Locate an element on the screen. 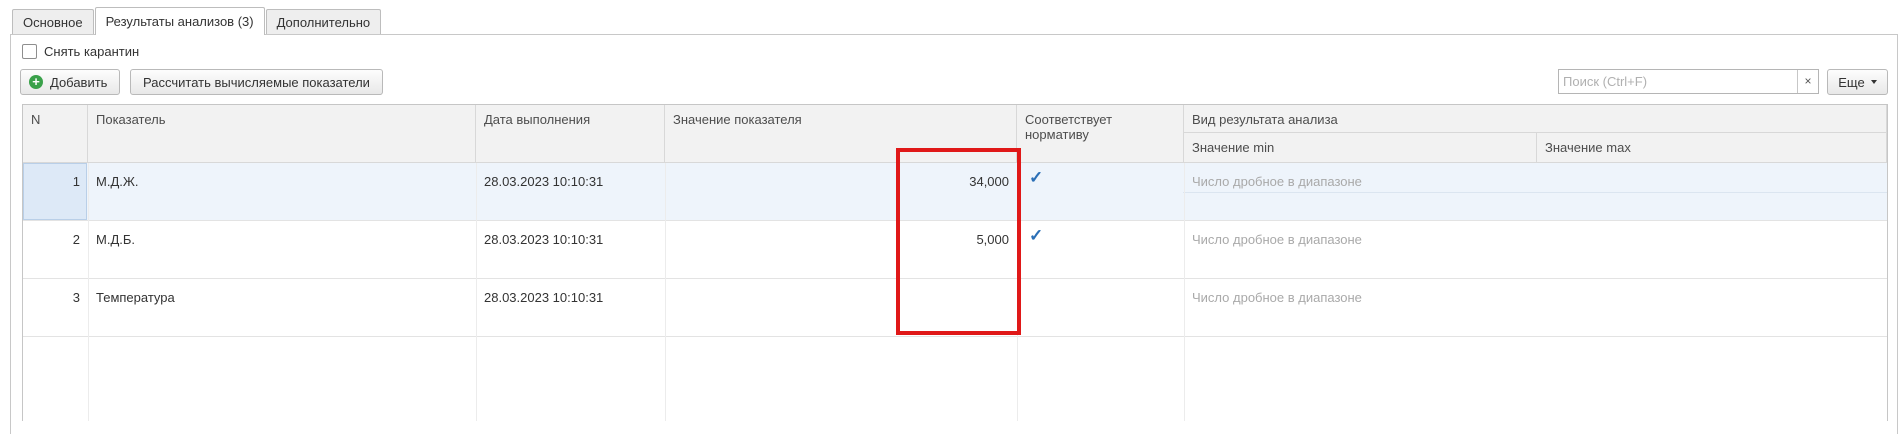  tab-analysis-results: Результаты анализов (3) is located at coordinates (179, 21).